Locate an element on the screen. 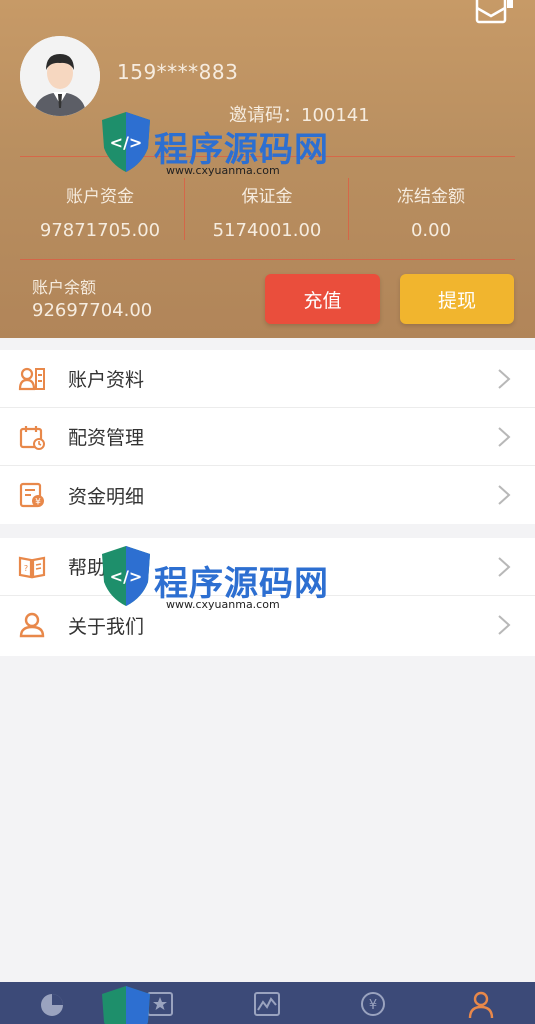  menu-item-about-us: 关于我们 is located at coordinates (267, 625).